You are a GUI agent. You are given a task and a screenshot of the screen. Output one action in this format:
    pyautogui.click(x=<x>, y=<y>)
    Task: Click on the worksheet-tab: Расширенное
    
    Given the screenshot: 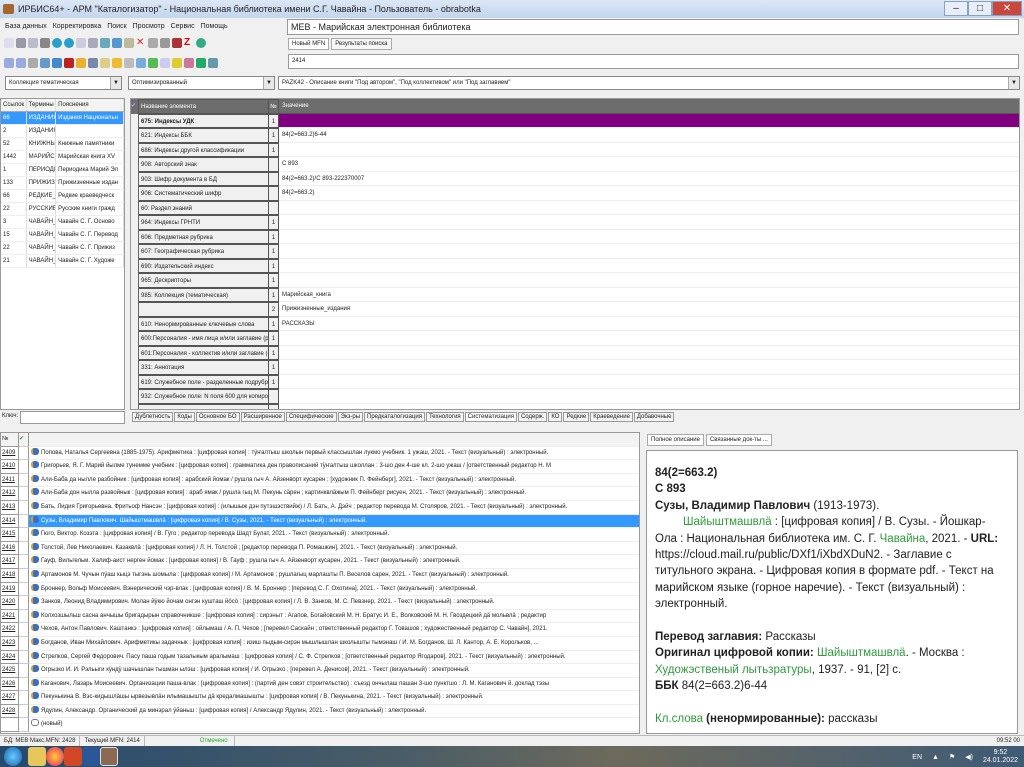 What is the action you would take?
    pyautogui.click(x=262, y=417)
    